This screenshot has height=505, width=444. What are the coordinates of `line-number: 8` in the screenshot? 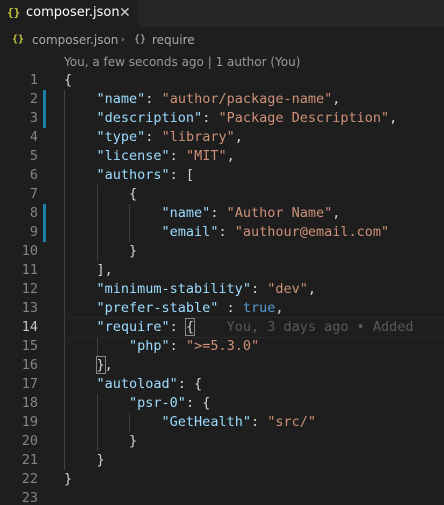 It's located at (33, 213).